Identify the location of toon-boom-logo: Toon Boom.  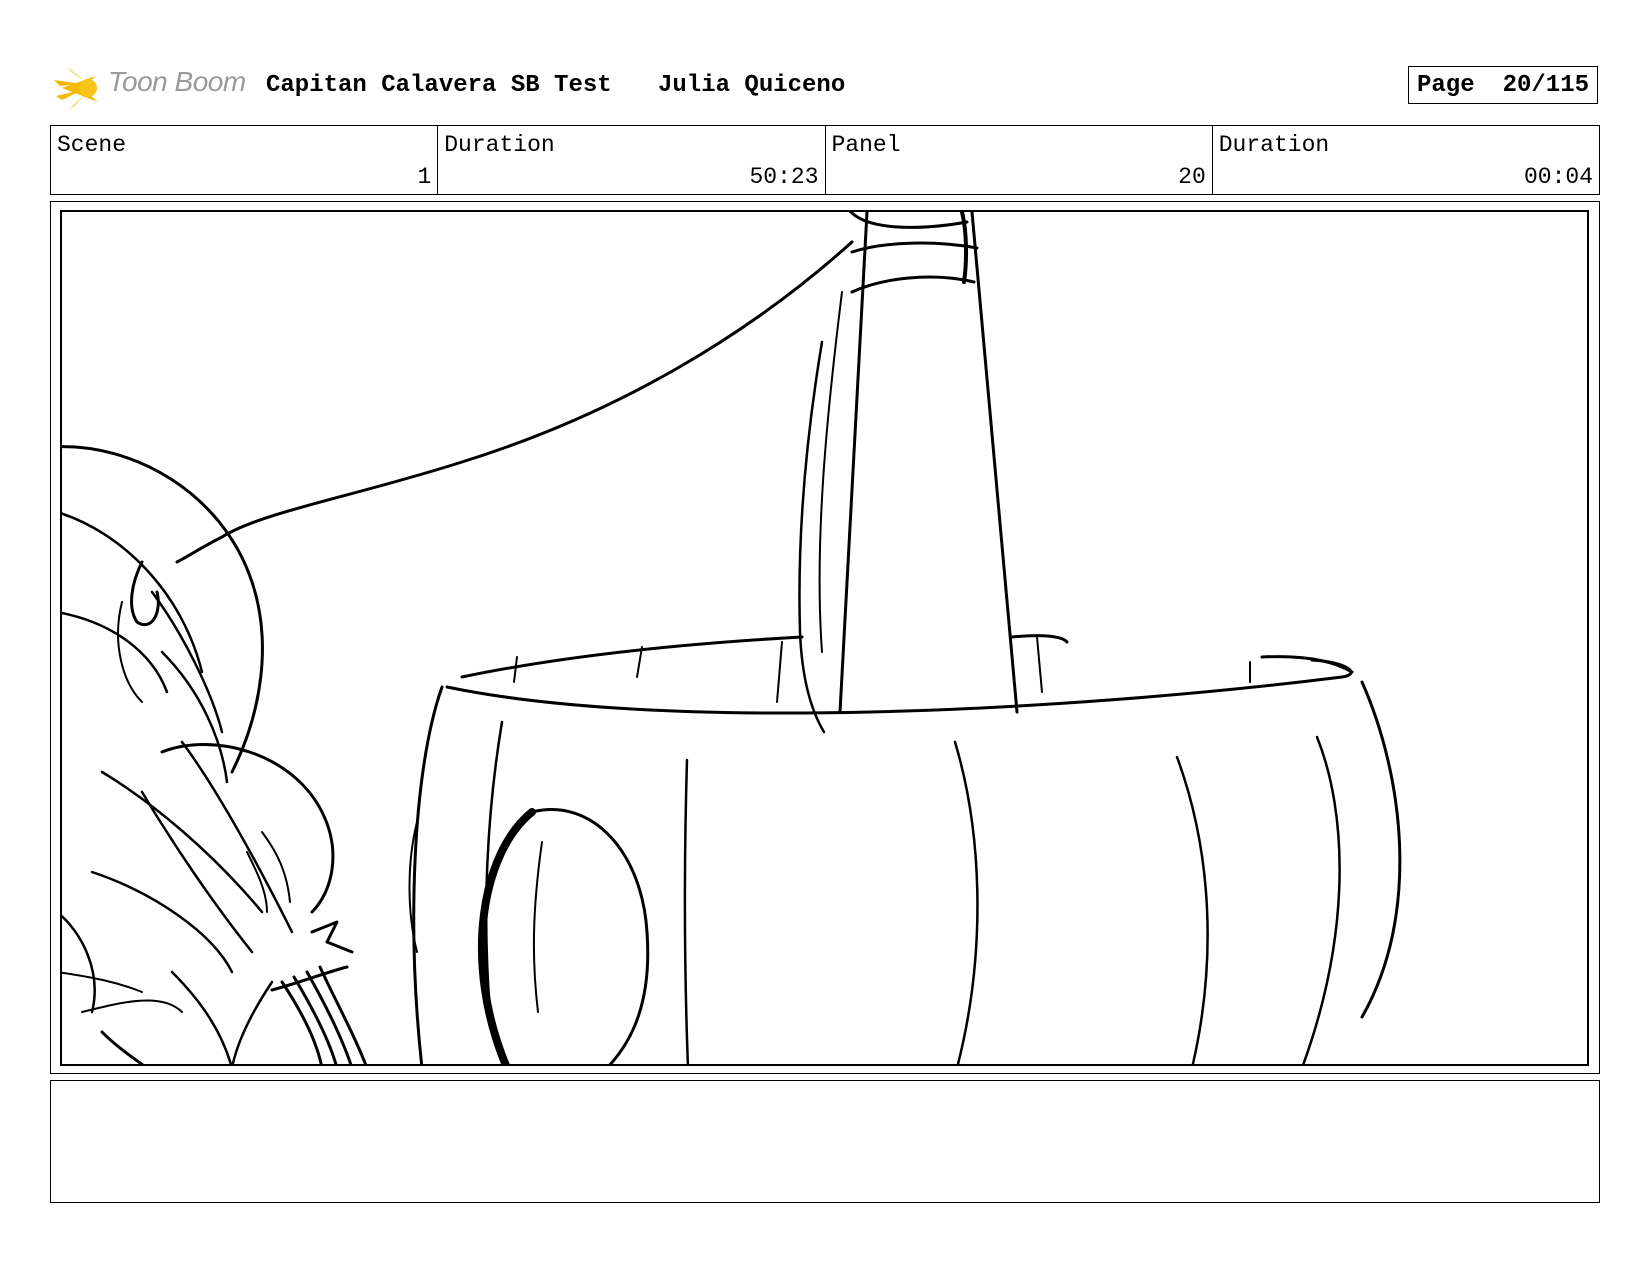
(152, 86).